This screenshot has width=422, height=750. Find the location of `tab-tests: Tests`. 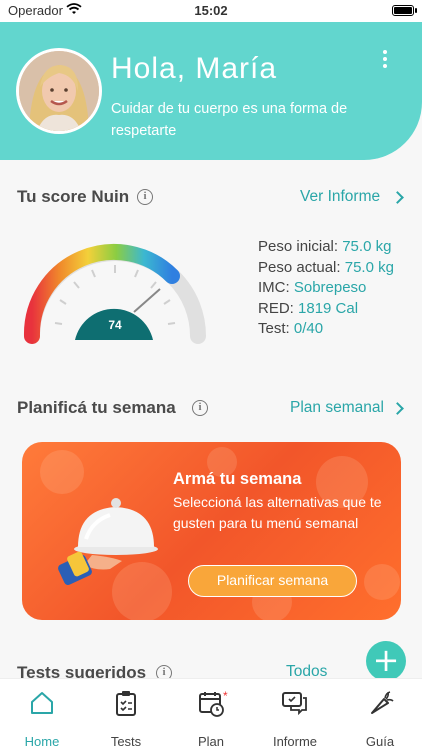

tab-tests: Tests is located at coordinates (126, 714).